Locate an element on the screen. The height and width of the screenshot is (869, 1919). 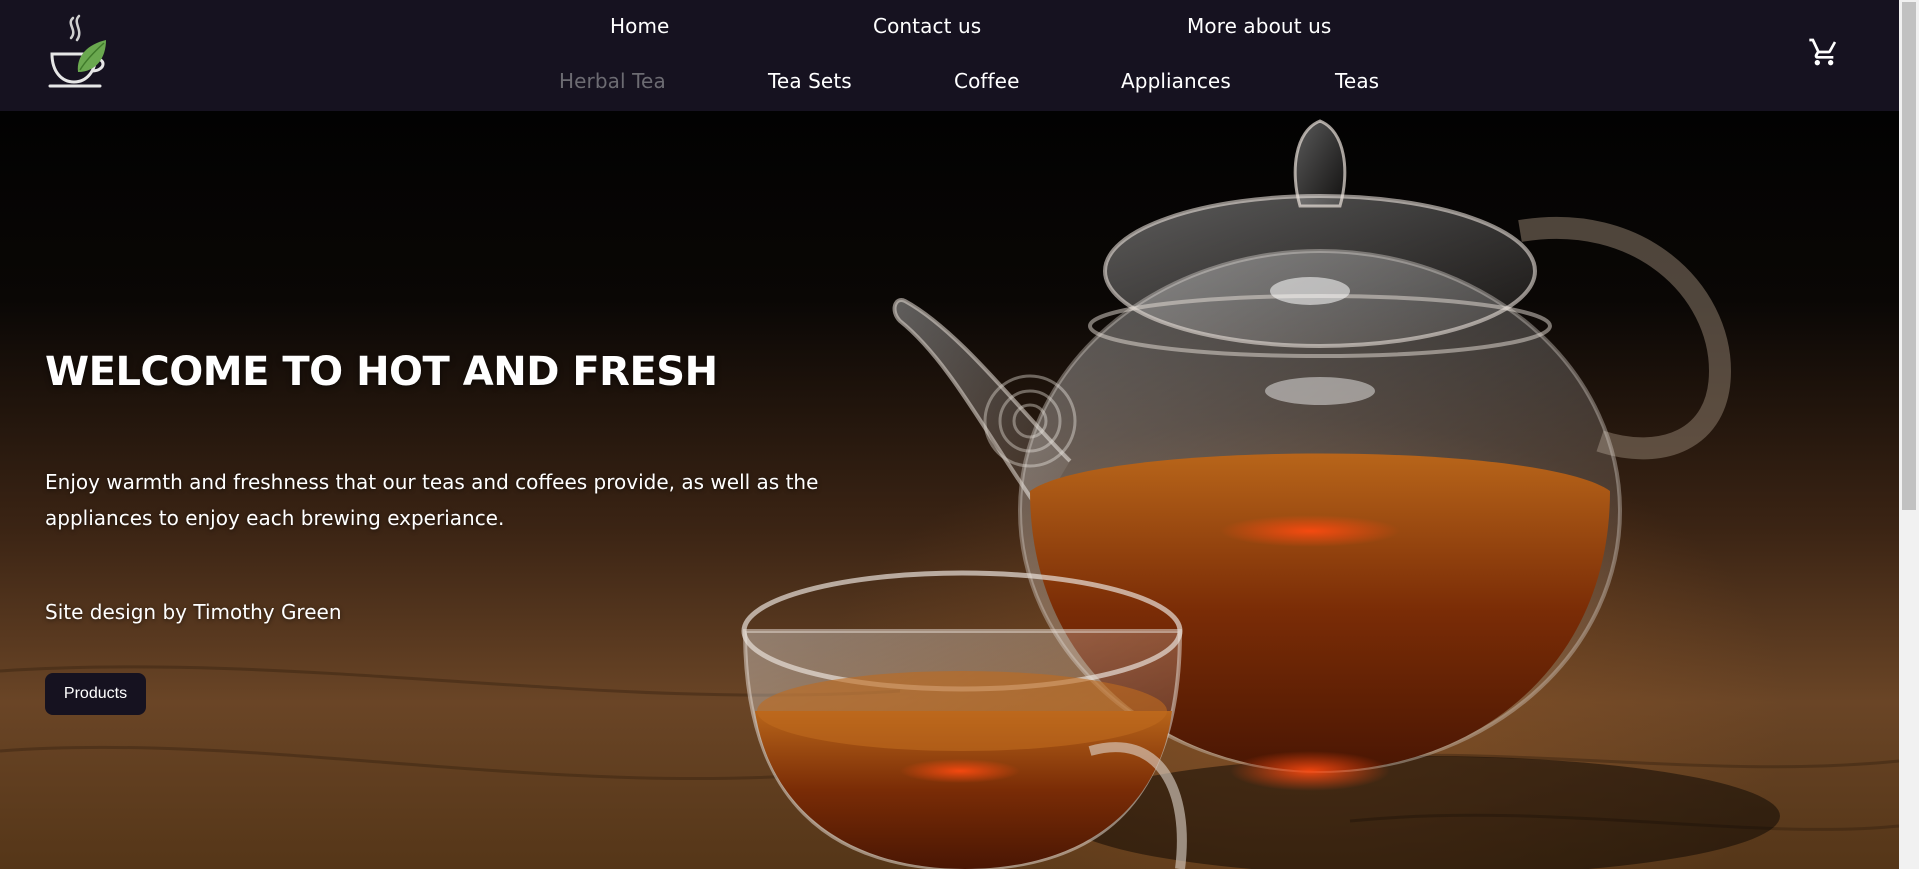
nav-more-about-link: More about us is located at coordinates (1259, 26).